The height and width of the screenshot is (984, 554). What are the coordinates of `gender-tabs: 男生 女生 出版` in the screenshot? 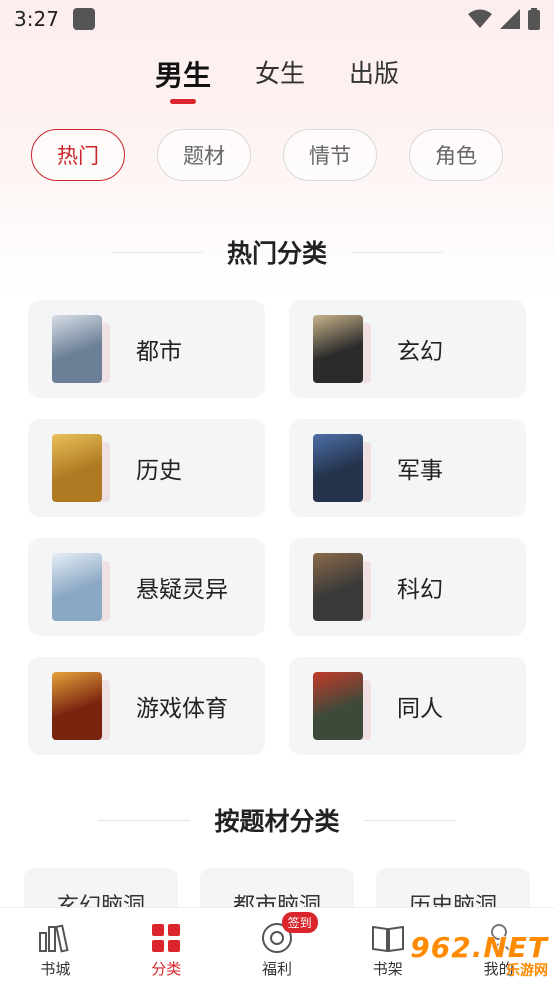 It's located at (277, 79).